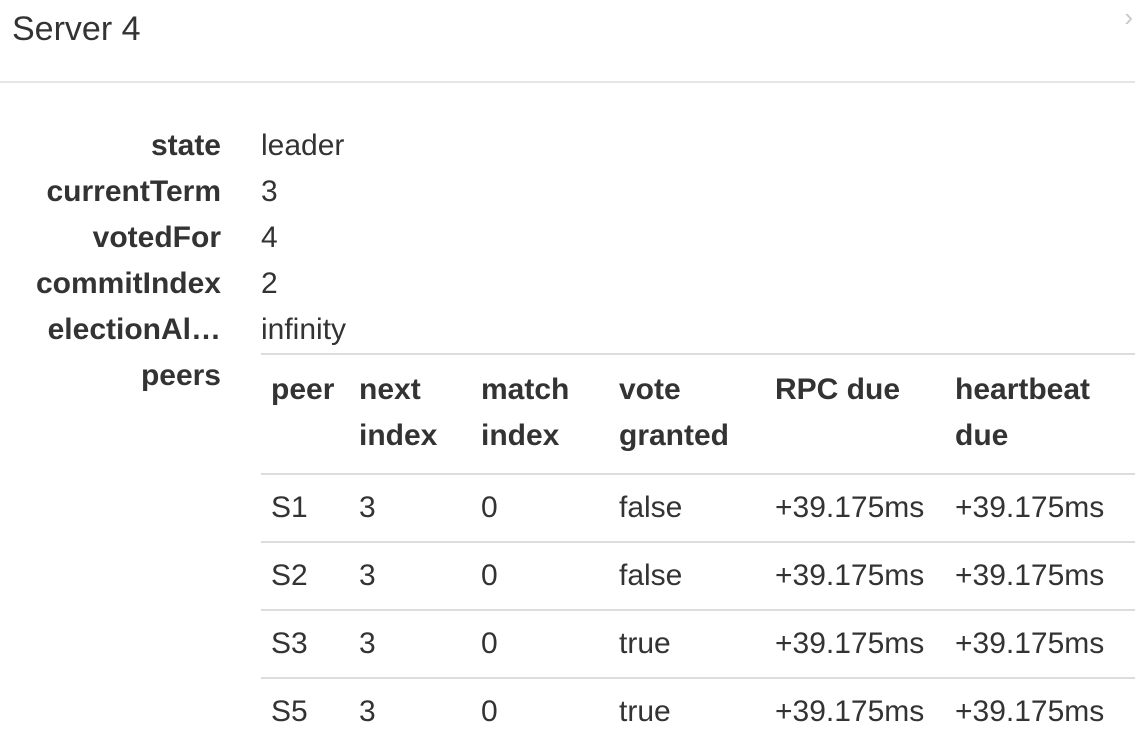  Describe the element at coordinates (567, 192) in the screenshot. I see `property-row-current-term: currentTerm 3` at that location.